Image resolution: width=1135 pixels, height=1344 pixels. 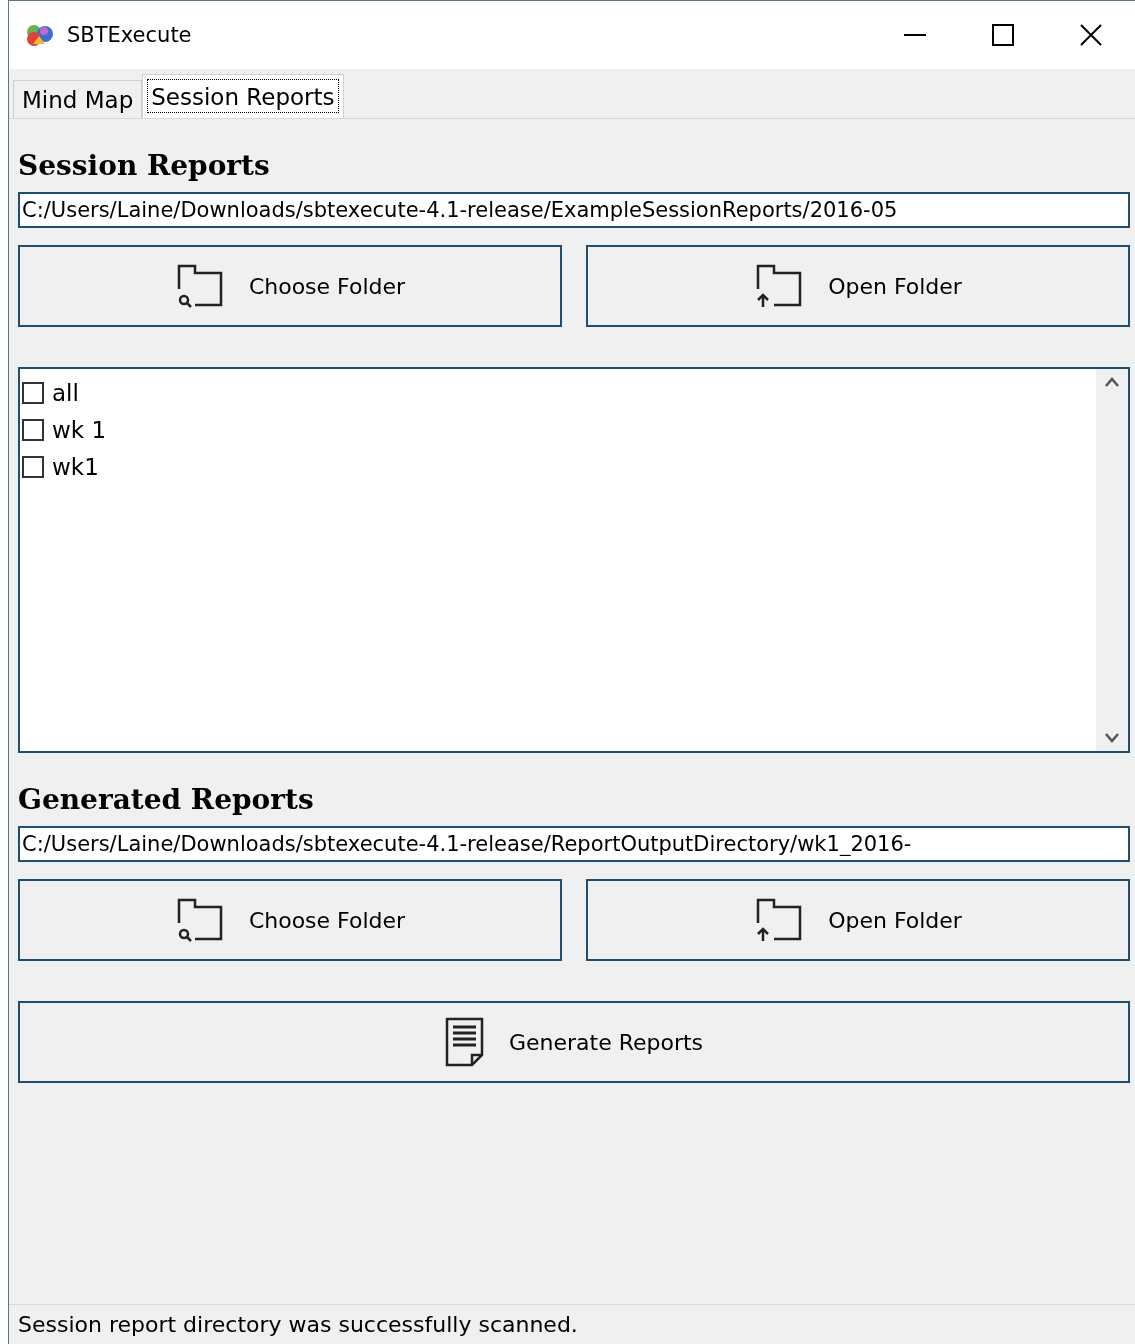 I want to click on close-icon, so click(x=1091, y=35).